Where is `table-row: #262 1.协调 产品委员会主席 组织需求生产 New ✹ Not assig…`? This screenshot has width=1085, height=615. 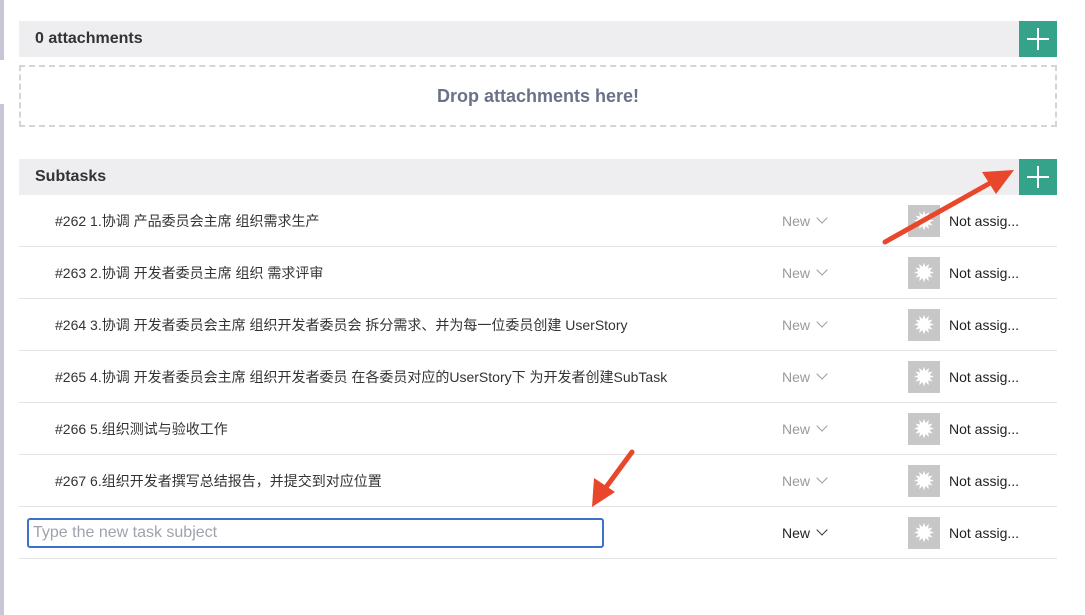 table-row: #262 1.协调 产品委员会主席 组织需求生产 New ✹ Not assig… is located at coordinates (538, 221).